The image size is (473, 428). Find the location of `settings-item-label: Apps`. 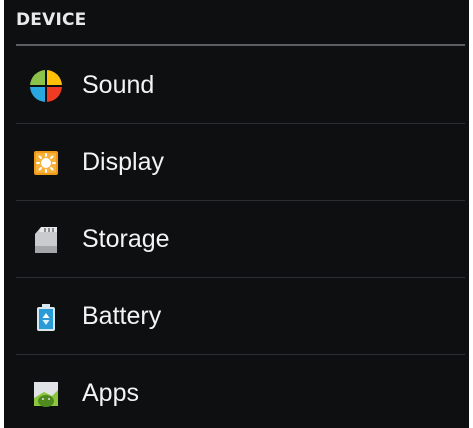

settings-item-label: Apps is located at coordinates (110, 393).